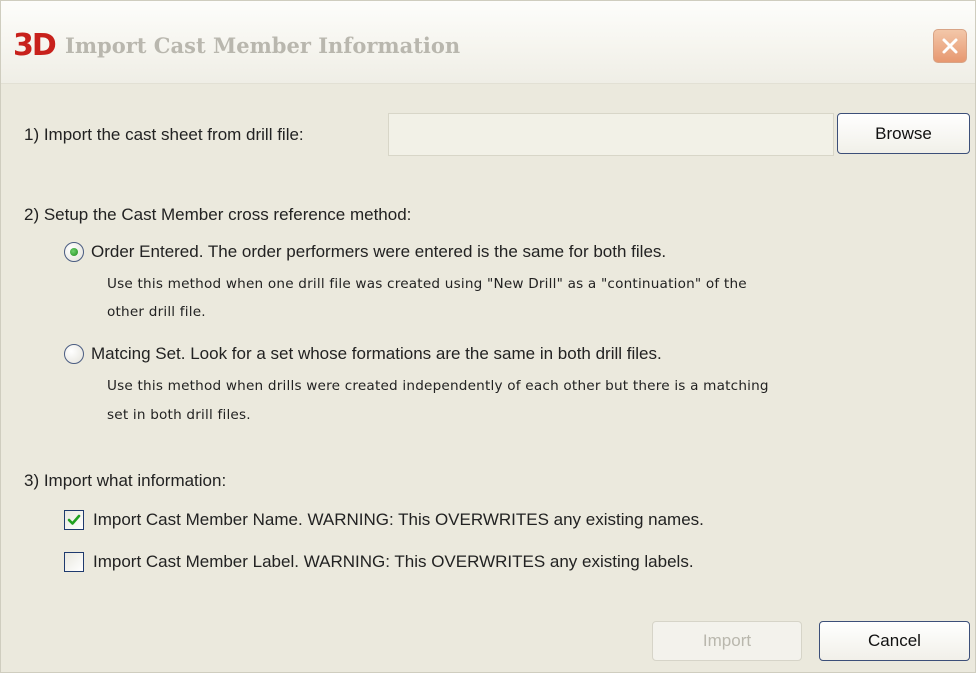 The width and height of the screenshot is (976, 673). I want to click on window-title: Import Cast Member Information, so click(263, 45).